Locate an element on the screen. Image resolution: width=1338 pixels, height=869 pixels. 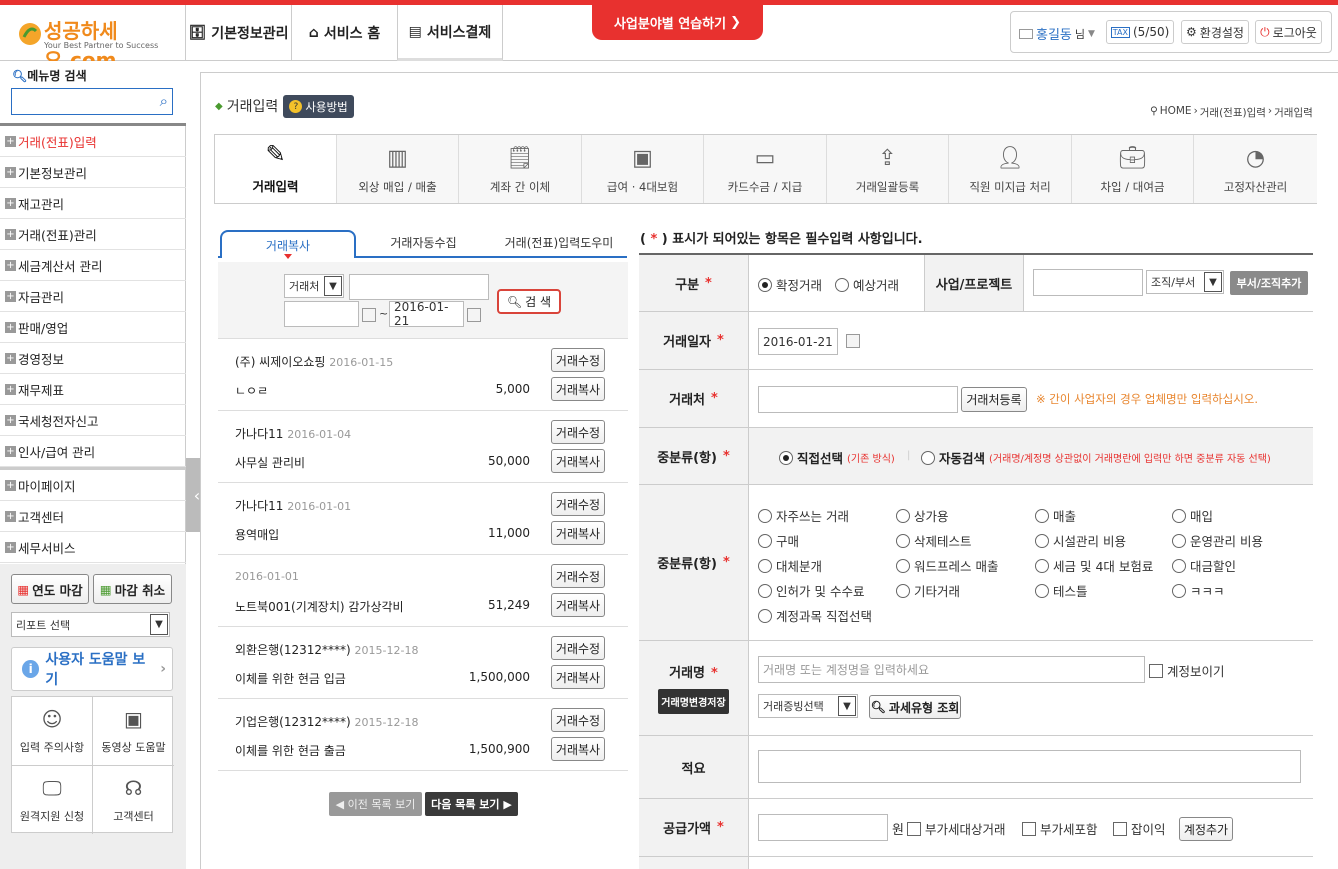
tab-input-helper: 거래(전표)입력도우미 is located at coordinates (559, 242).